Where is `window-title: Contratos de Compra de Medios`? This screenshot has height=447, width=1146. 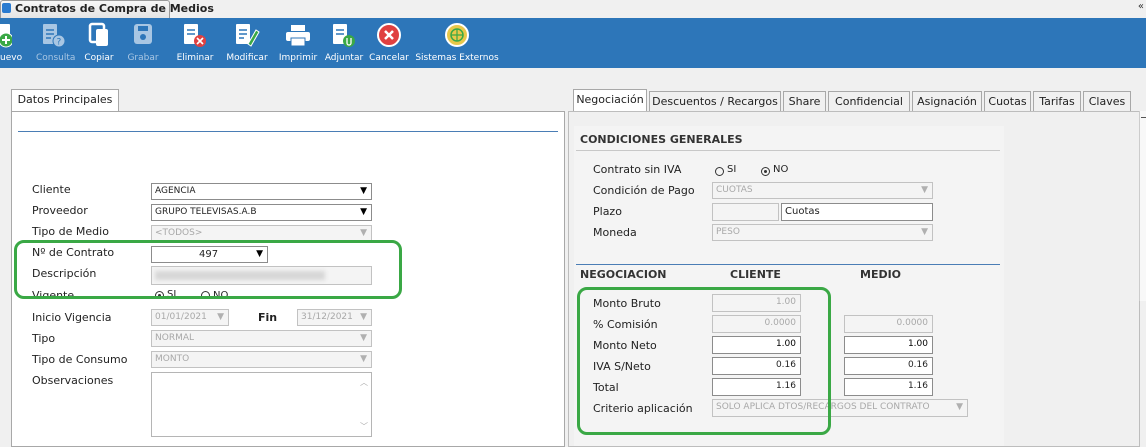
window-title: Contratos de Compra de Medios is located at coordinates (114, 8).